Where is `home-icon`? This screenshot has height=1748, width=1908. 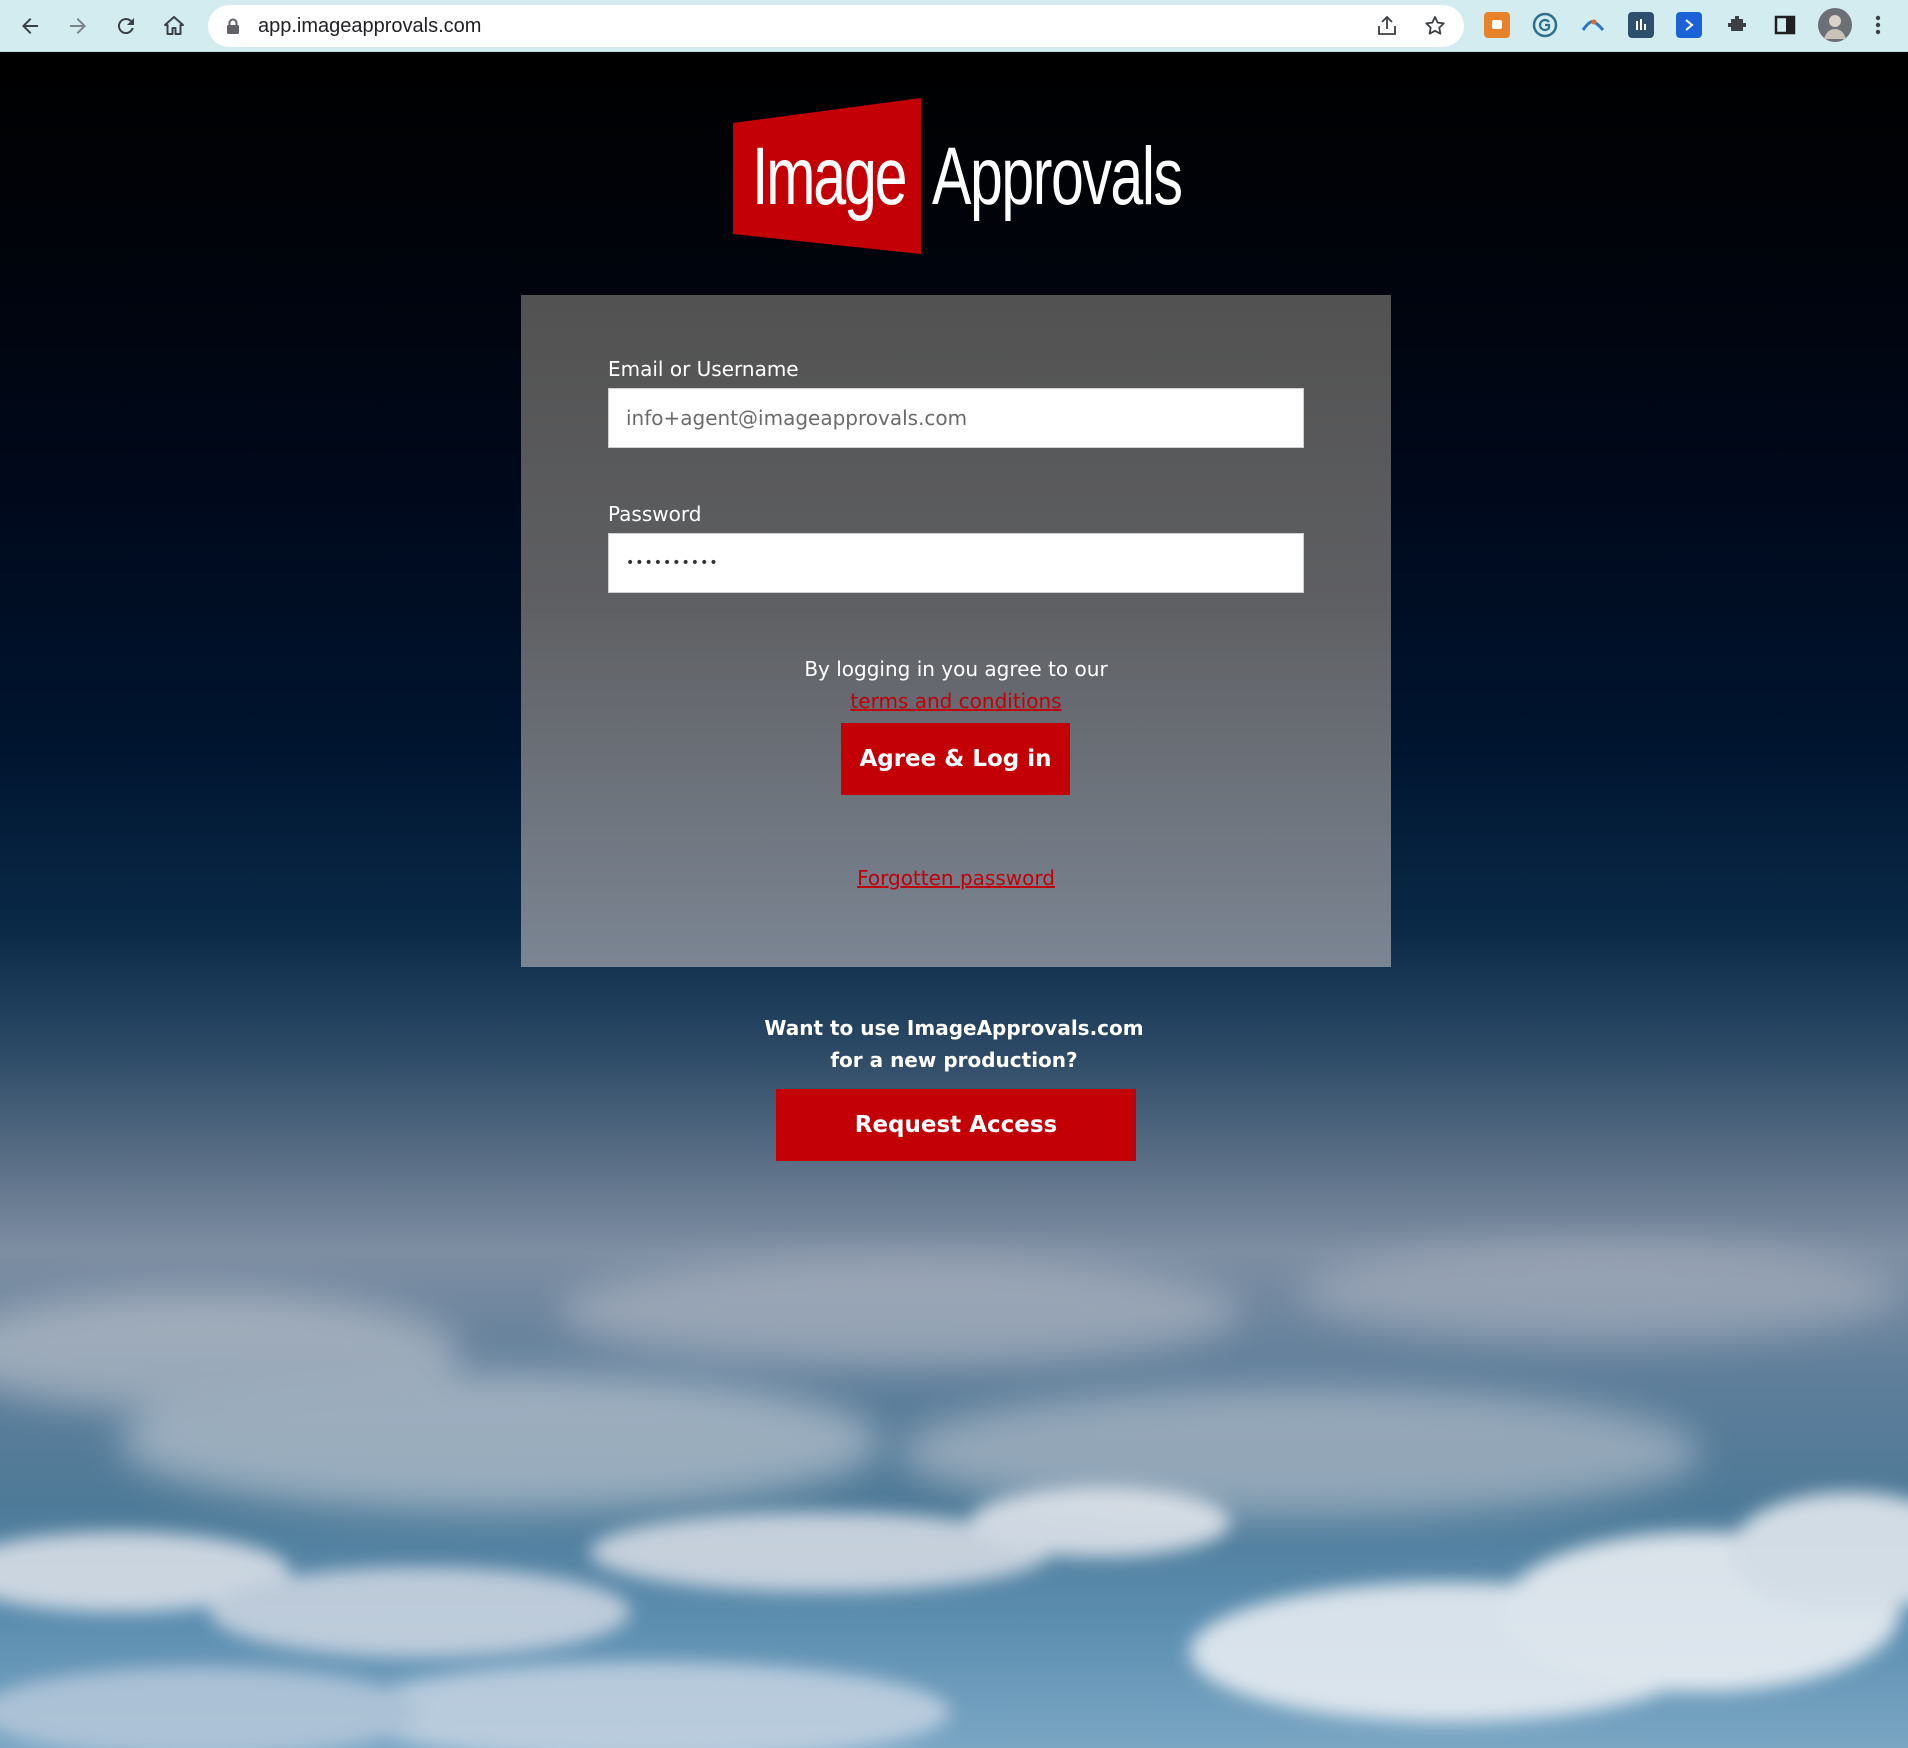 home-icon is located at coordinates (174, 25).